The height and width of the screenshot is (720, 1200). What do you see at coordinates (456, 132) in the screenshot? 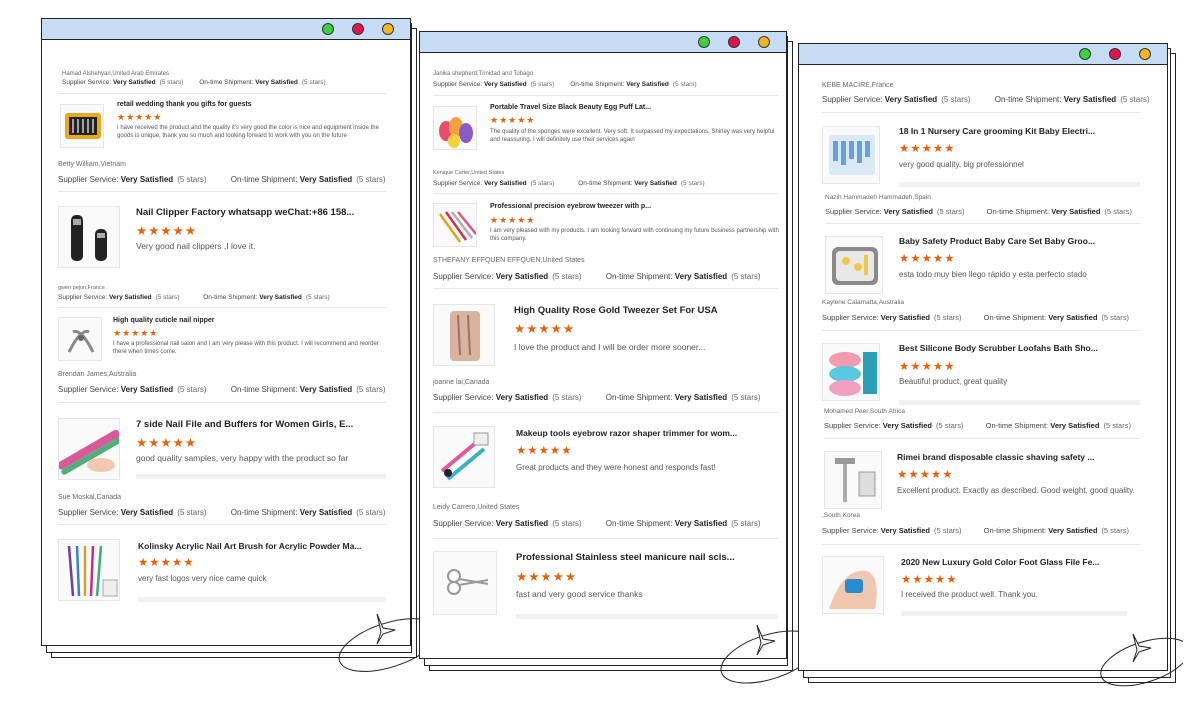
I see `sponge-icon` at bounding box center [456, 132].